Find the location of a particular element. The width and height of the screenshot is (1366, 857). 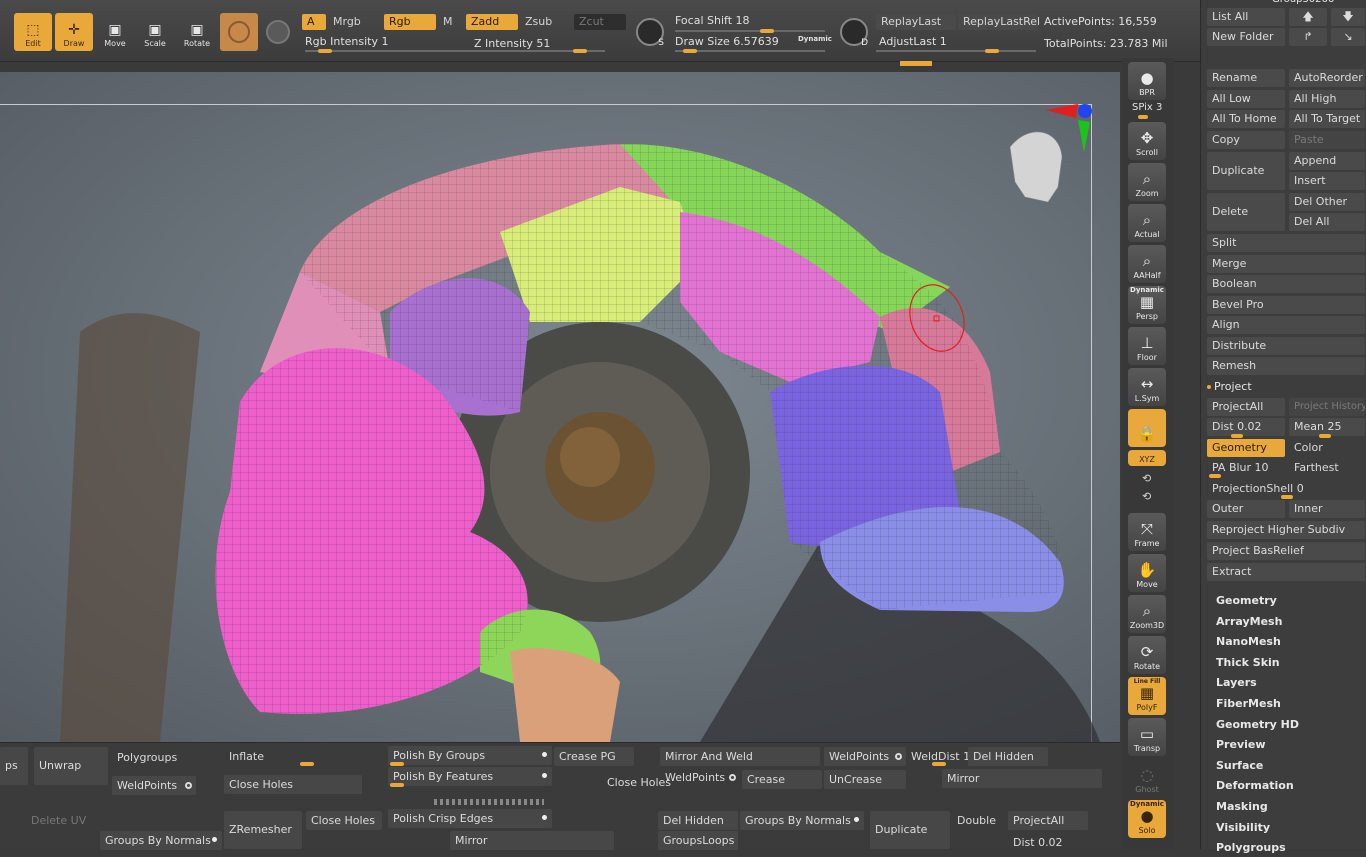

floor-button: ⊥ Floor is located at coordinates (1147, 346).